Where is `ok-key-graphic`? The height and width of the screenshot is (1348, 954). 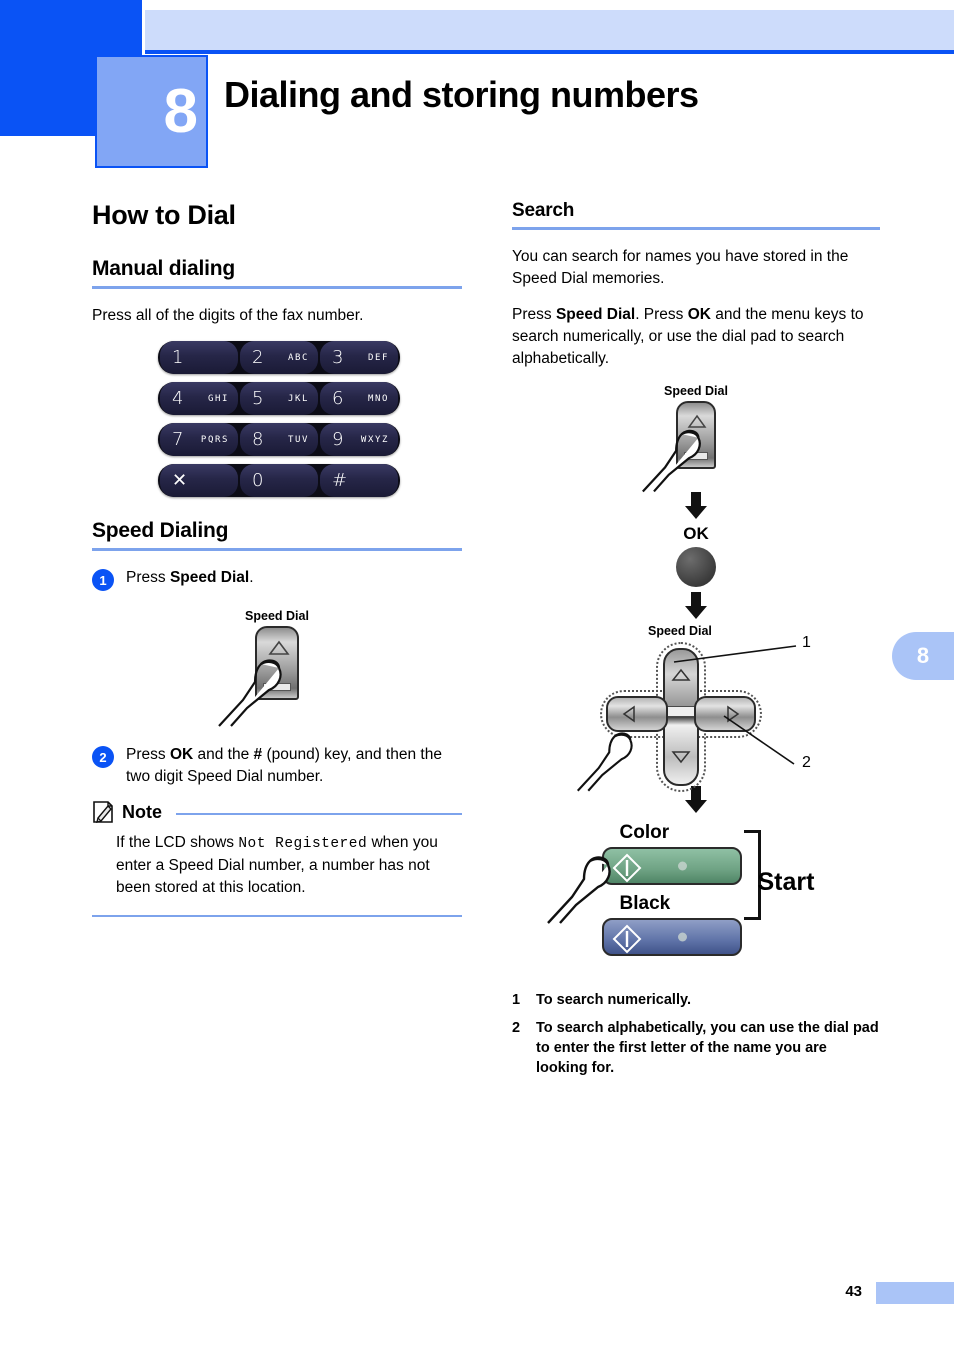
ok-key-graphic is located at coordinates (696, 567).